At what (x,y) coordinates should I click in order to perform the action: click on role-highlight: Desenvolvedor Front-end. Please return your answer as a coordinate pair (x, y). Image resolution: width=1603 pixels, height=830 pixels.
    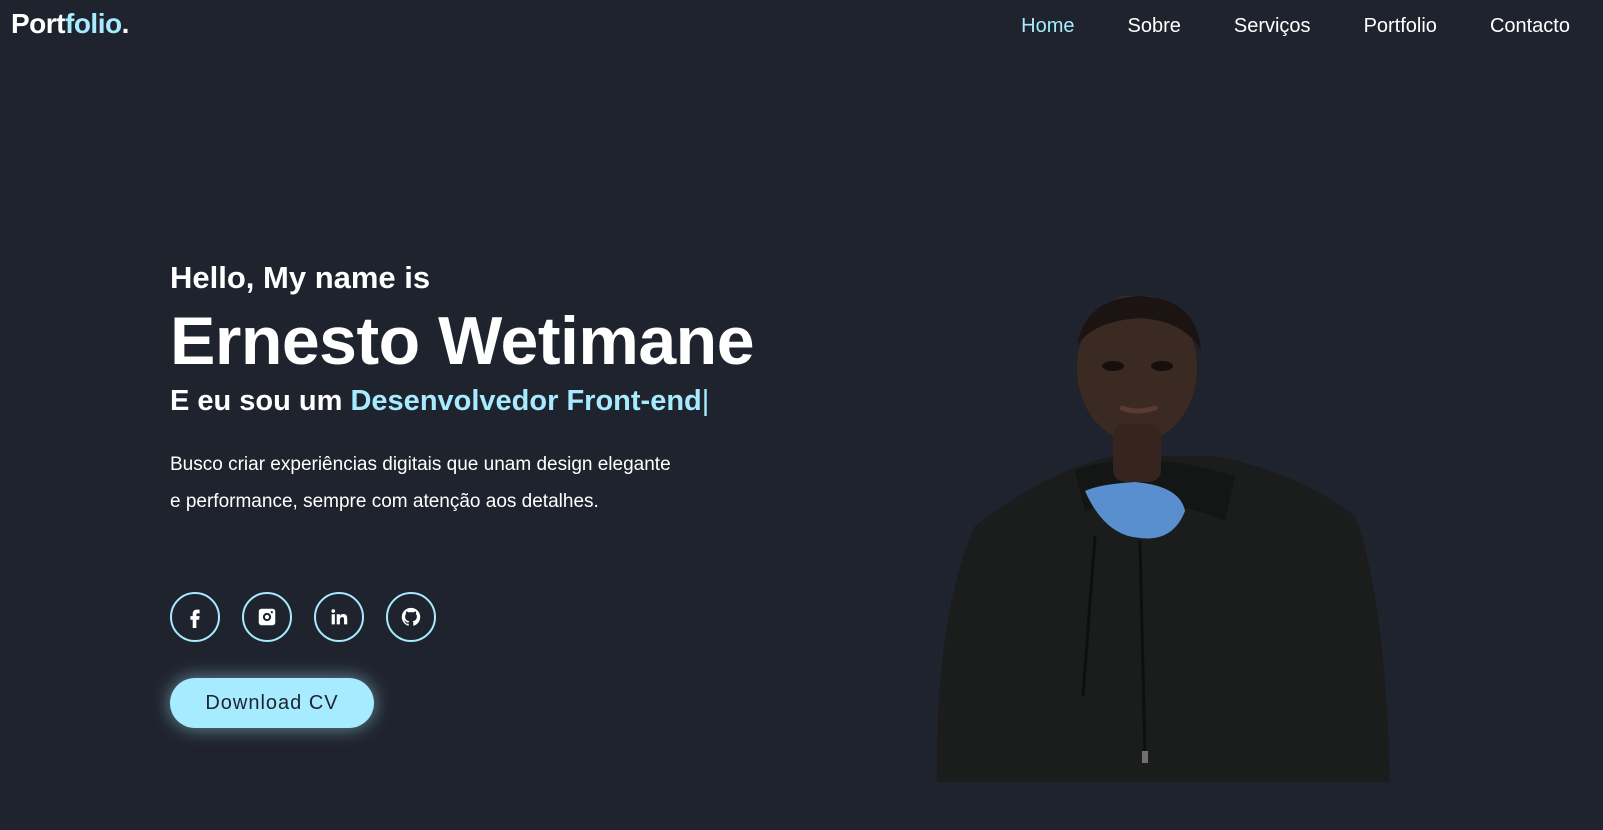
    Looking at the image, I should click on (526, 401).